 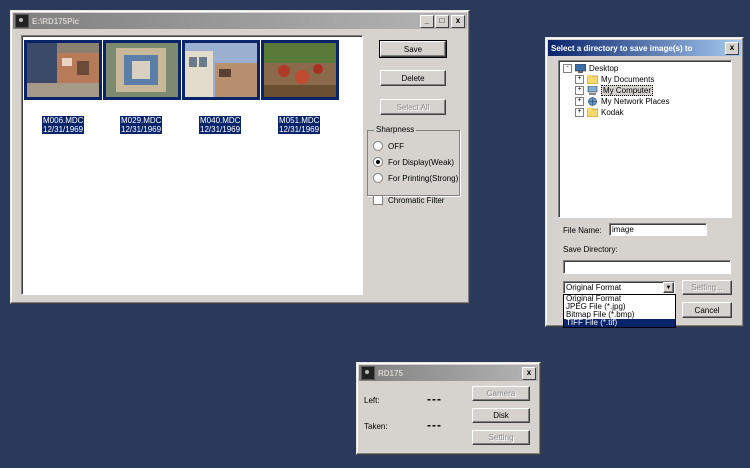 What do you see at coordinates (622, 48) in the screenshot?
I see `save-dialog-title: Select a directory to save image(s) to` at bounding box center [622, 48].